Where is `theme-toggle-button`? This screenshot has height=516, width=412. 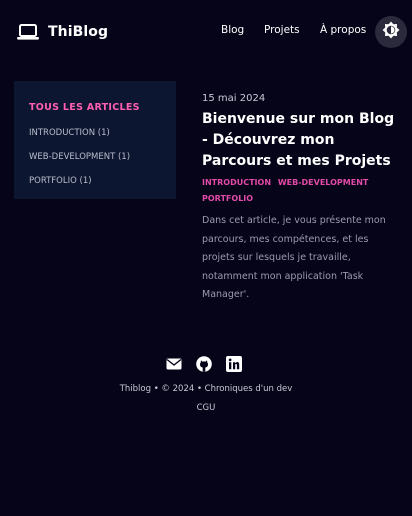 theme-toggle-button is located at coordinates (391, 32).